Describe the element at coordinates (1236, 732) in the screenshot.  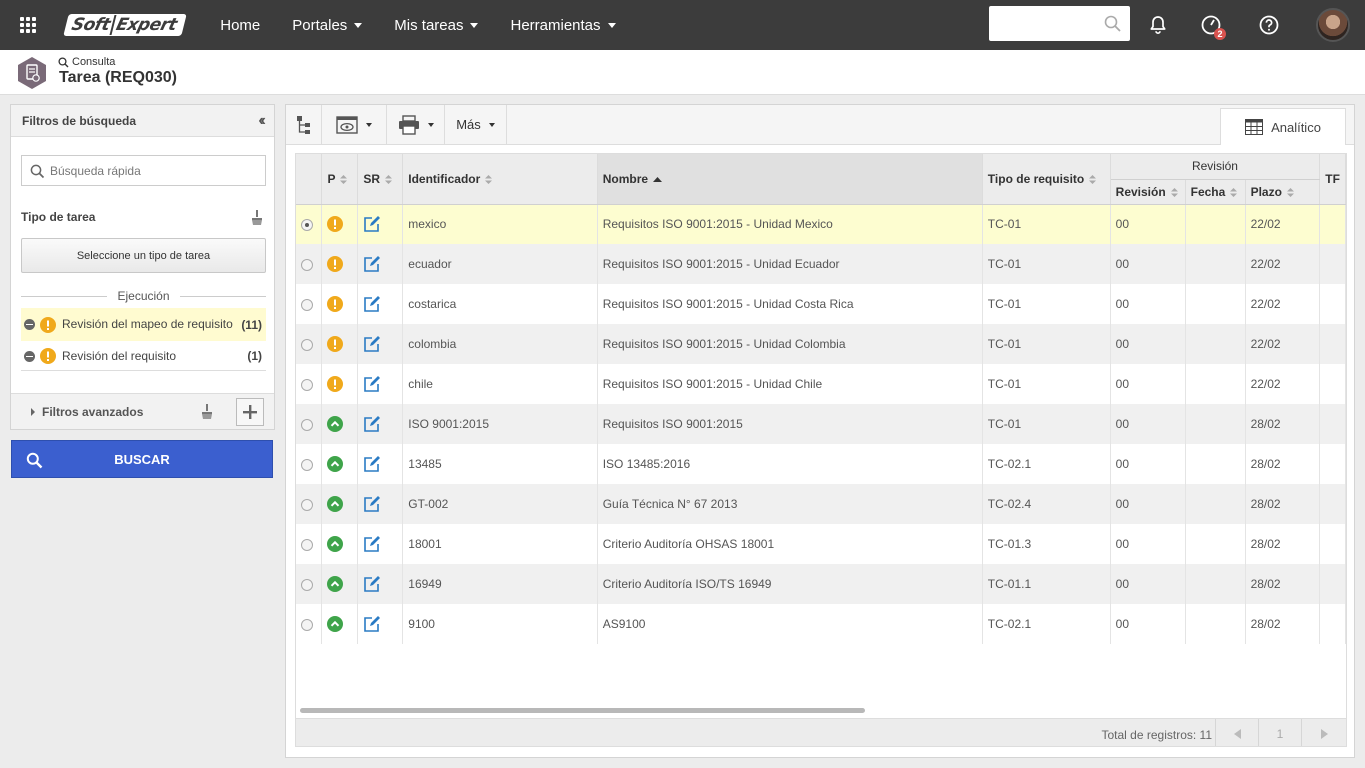
I see `previous-page-button` at that location.